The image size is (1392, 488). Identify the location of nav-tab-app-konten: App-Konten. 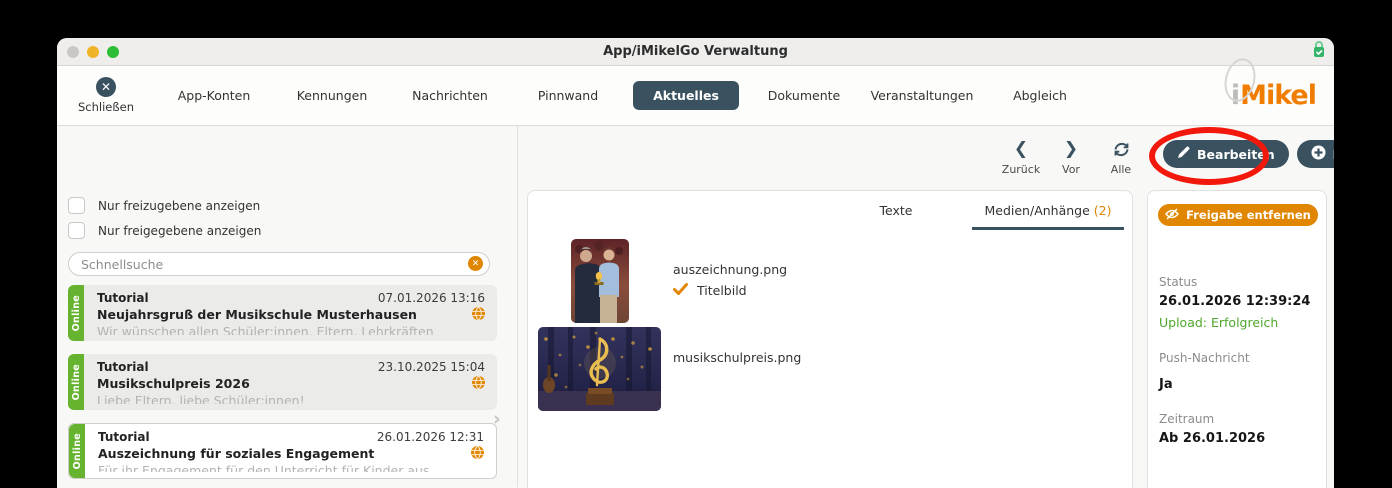
(214, 95).